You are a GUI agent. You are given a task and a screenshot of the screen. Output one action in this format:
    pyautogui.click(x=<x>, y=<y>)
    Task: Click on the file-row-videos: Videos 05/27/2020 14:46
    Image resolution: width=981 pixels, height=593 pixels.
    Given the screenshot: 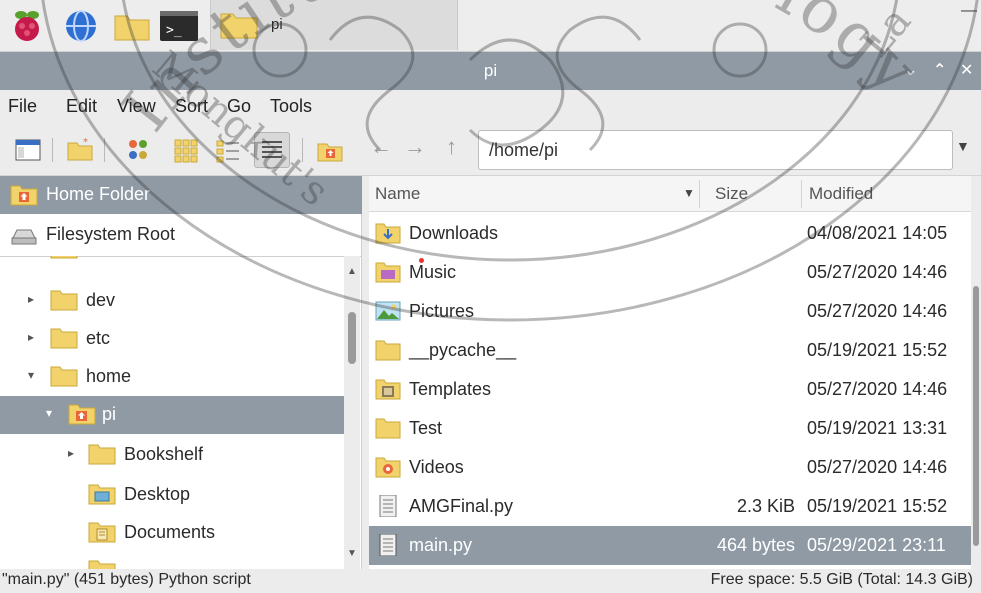 What is the action you would take?
    pyautogui.click(x=670, y=467)
    